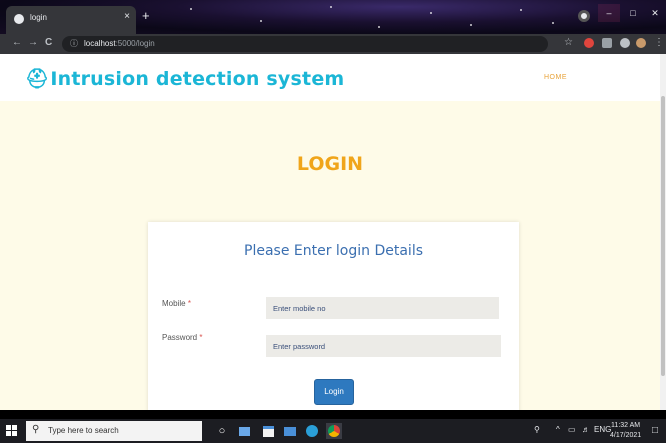 The width and height of the screenshot is (666, 443). Describe the element at coordinates (602, 429) in the screenshot. I see `language-indicator: ENG` at that location.